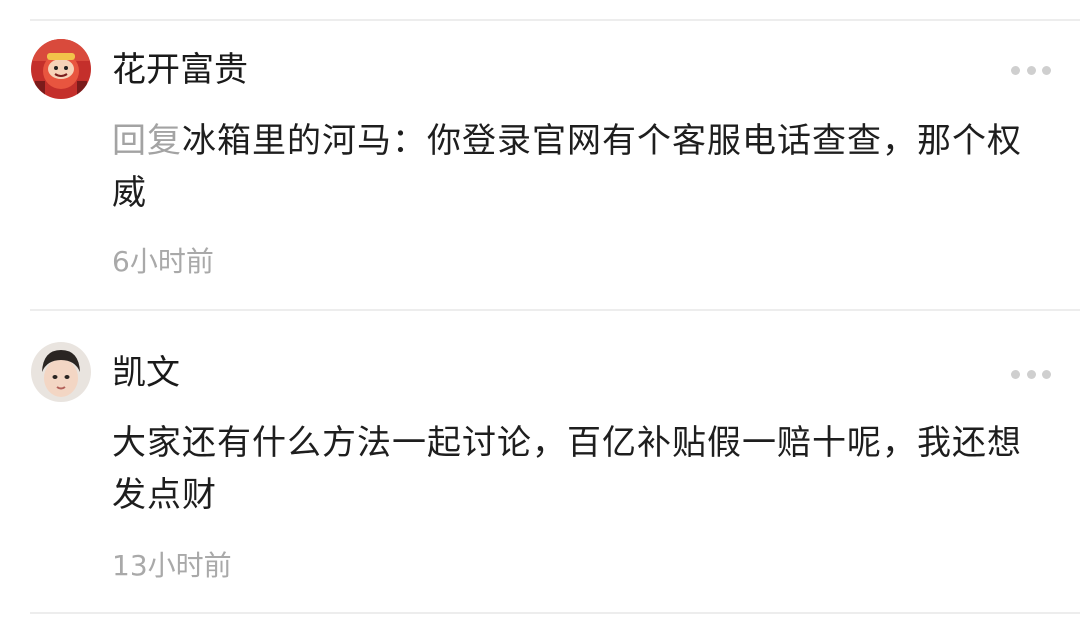 The height and width of the screenshot is (629, 1080). Describe the element at coordinates (567, 469) in the screenshot. I see `comment-body: 大家还有什么方法一起讨论，百亿补贴假一赔十呢，我还想发点财` at that location.